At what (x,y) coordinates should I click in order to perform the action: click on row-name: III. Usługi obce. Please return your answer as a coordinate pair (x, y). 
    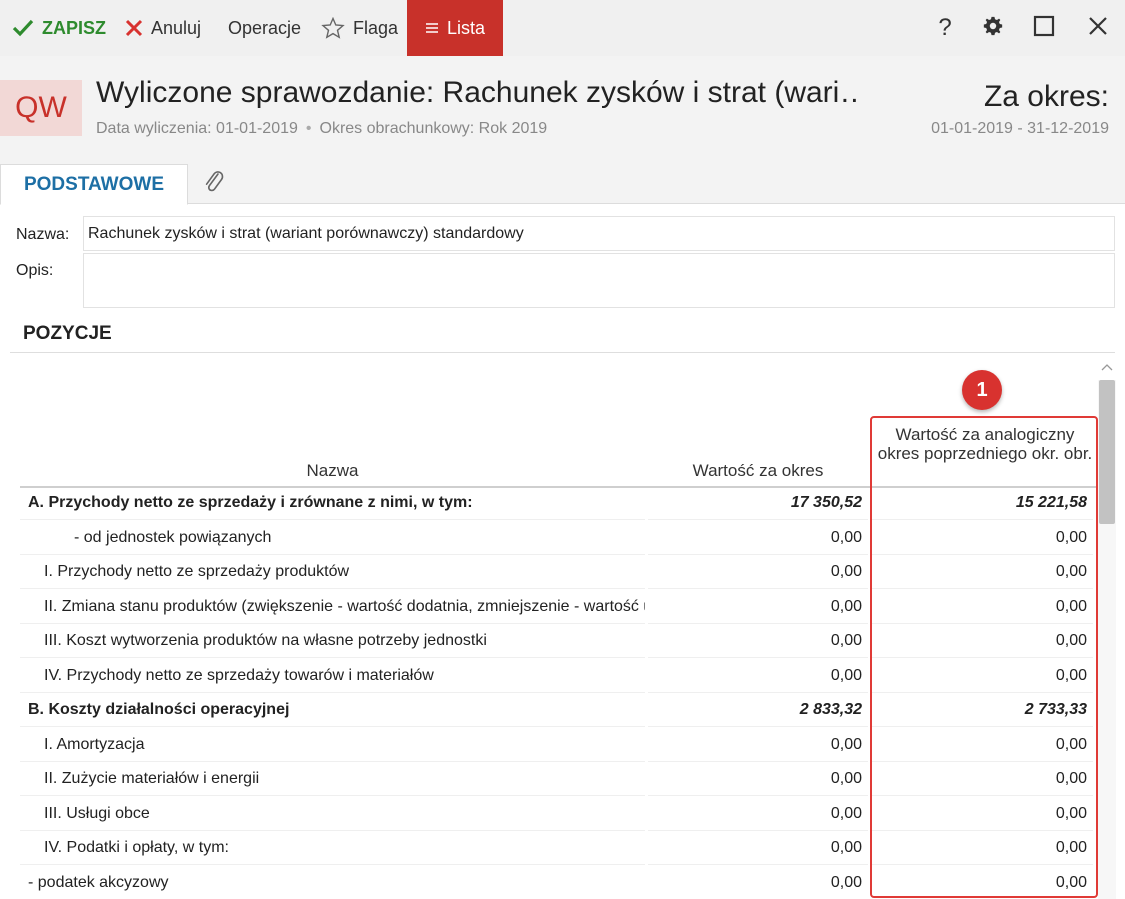
    Looking at the image, I should click on (332, 814).